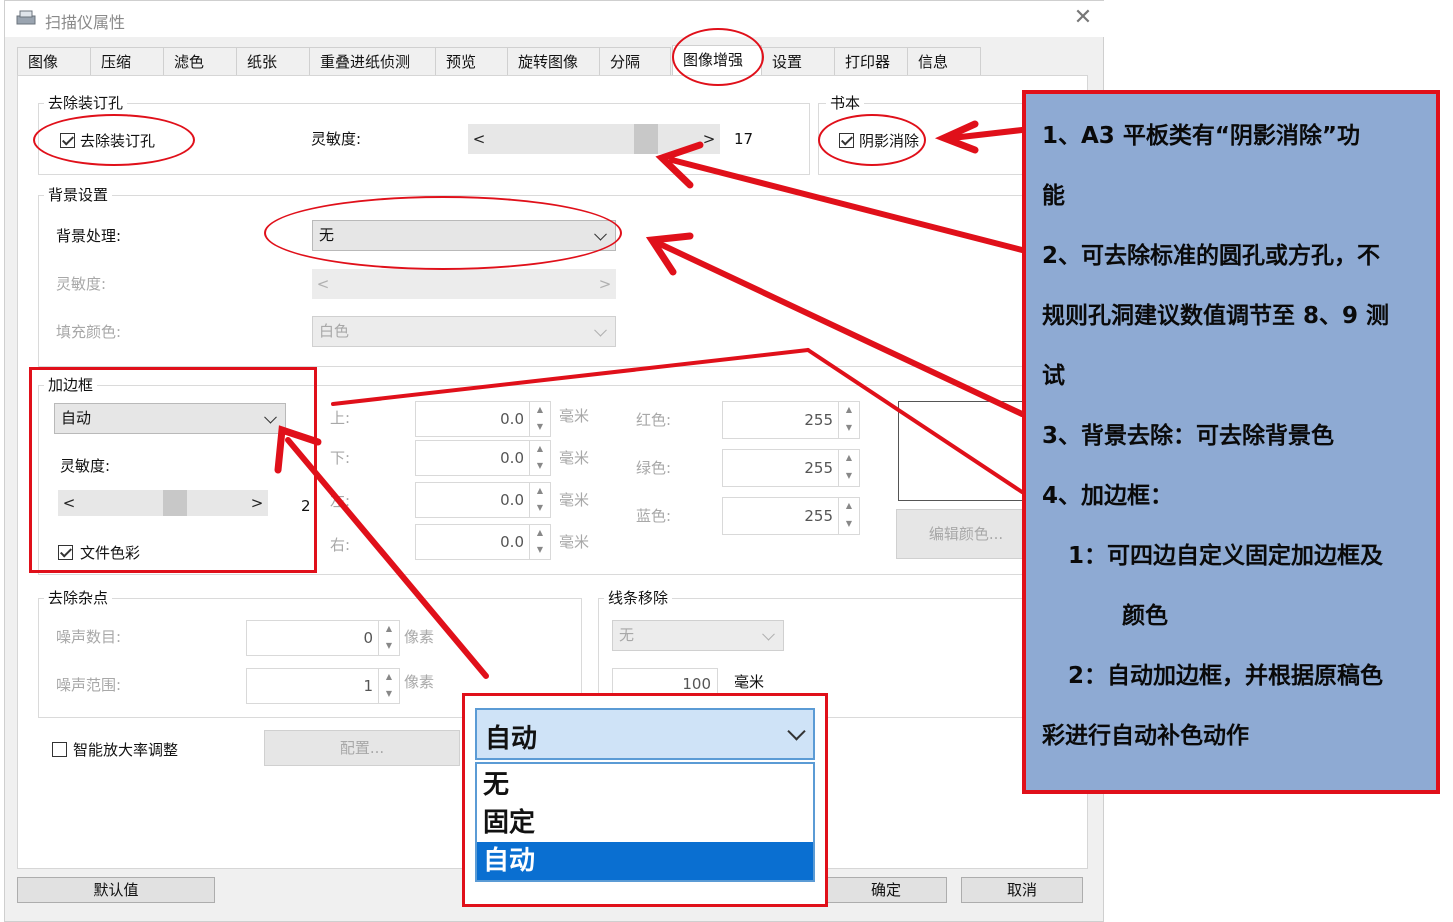 This screenshot has height=922, width=1453. I want to click on blue-spinner: 255 ▲ ▼, so click(791, 516).